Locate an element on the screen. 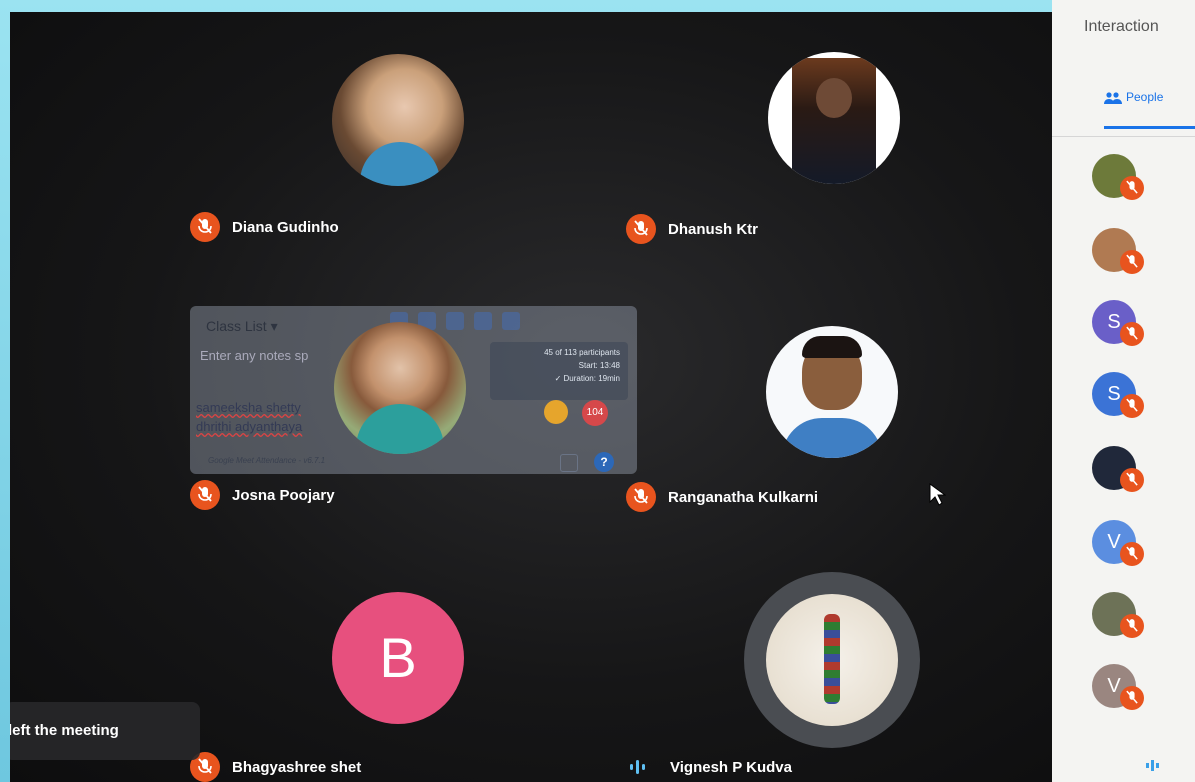  participant-avatar-dhanush is located at coordinates (834, 118).